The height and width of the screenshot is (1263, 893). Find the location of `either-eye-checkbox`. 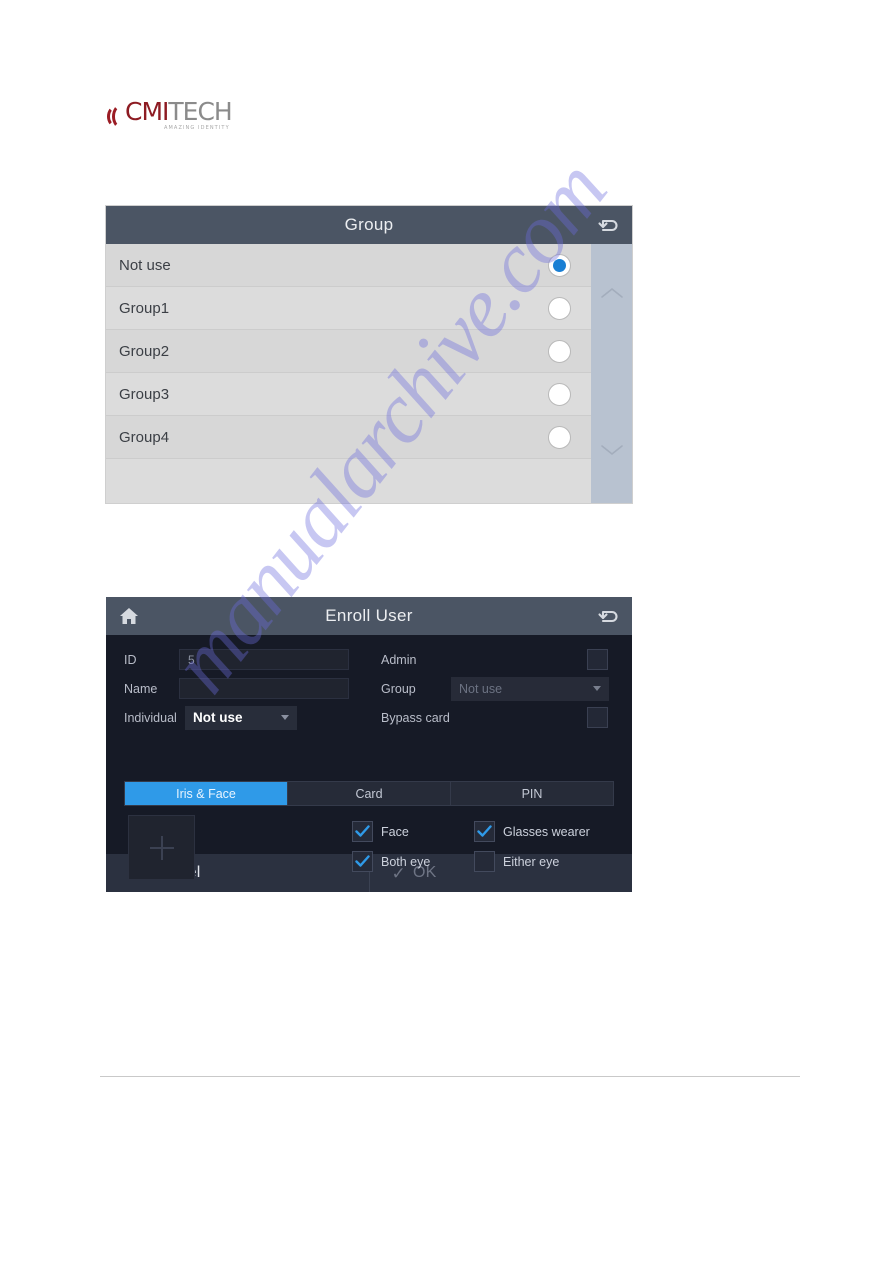

either-eye-checkbox is located at coordinates (484, 861).